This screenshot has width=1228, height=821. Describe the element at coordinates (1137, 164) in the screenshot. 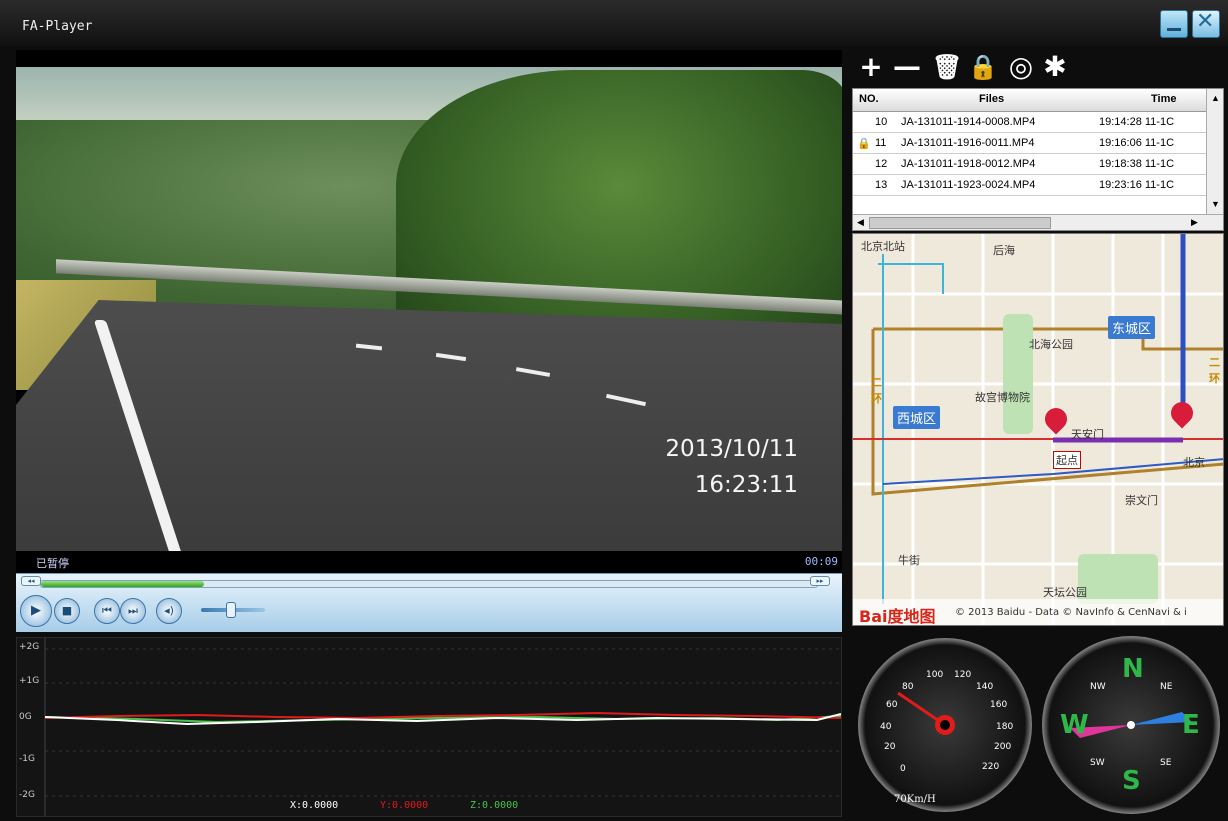

I see `file-time: 19:18:38 11-1C` at that location.